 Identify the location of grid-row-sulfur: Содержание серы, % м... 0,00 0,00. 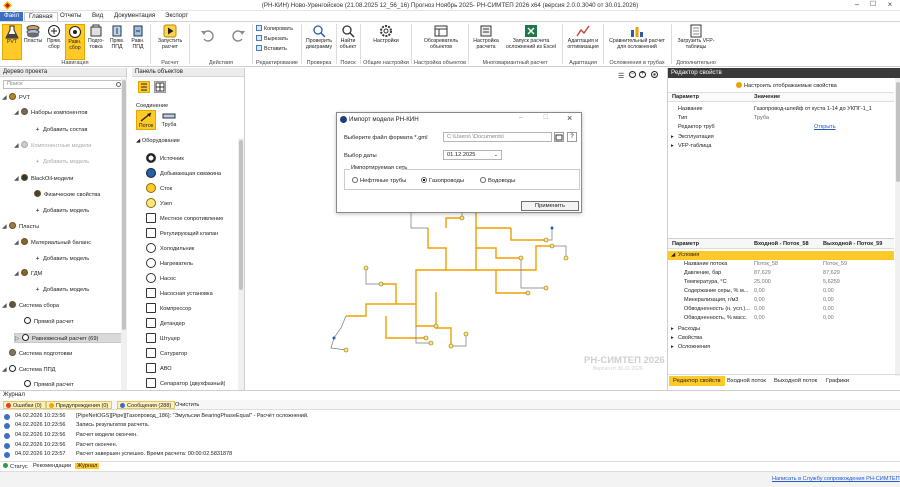
(781, 291).